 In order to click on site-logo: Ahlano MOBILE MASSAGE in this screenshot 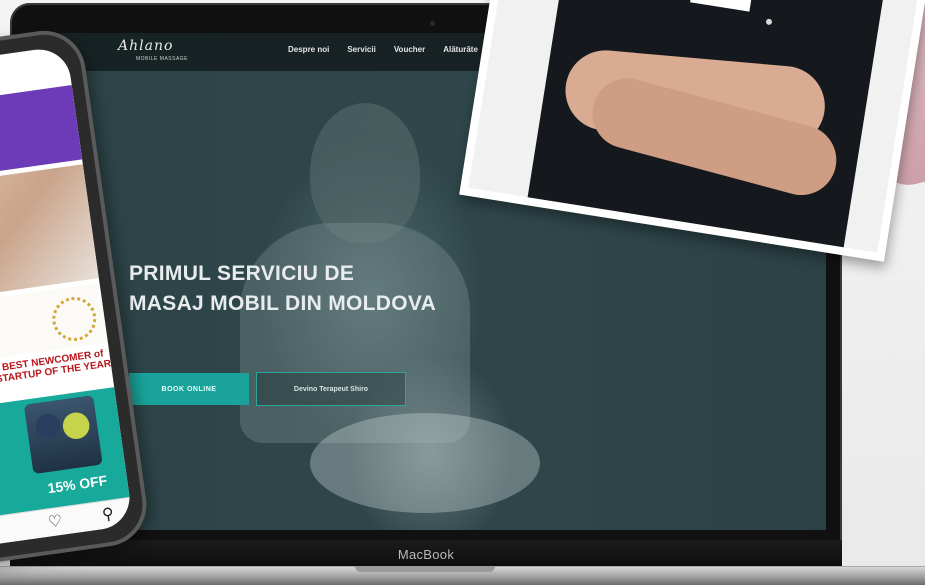, I will do `click(158, 52)`.